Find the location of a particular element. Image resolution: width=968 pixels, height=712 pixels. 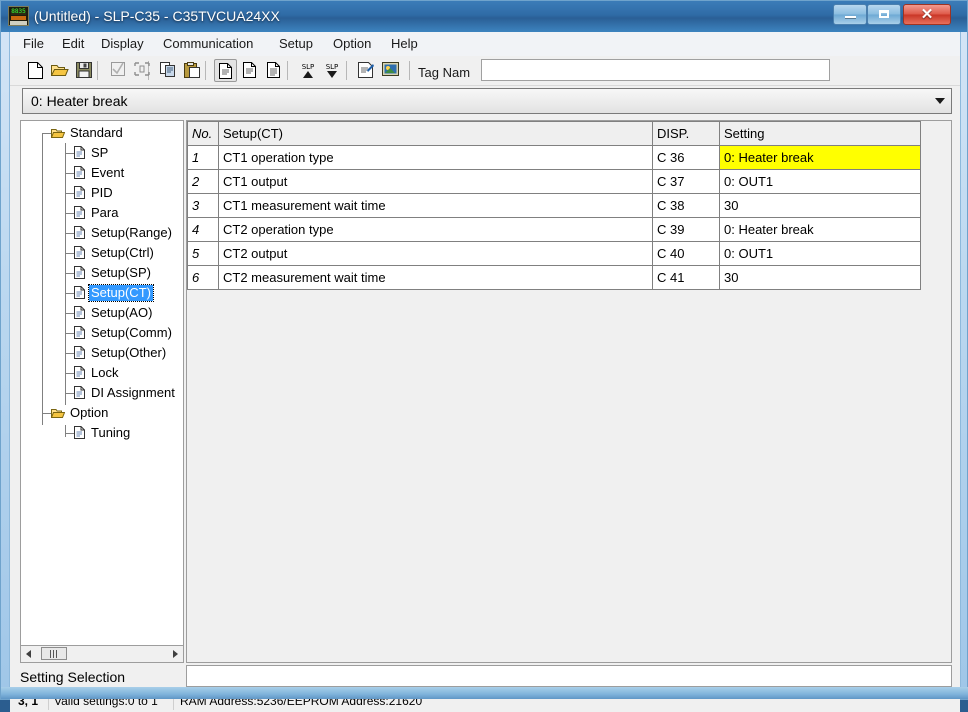

tree-item-pid: PID is located at coordinates (102, 193).